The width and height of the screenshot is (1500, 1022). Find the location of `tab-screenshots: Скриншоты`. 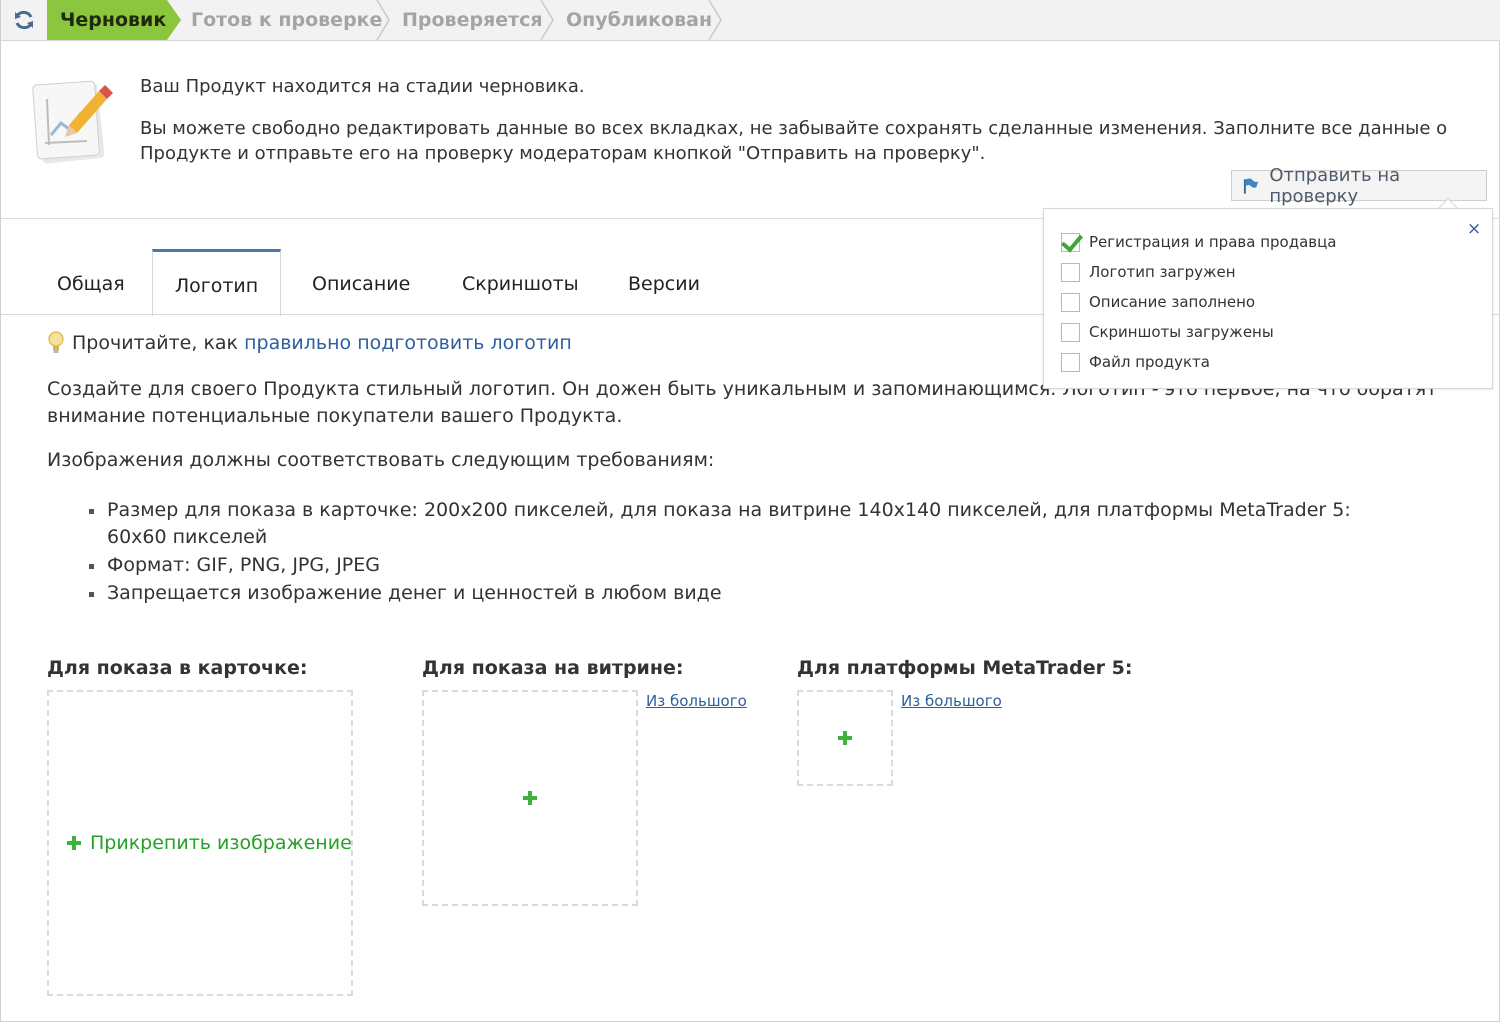

tab-screenshots: Скриншоты is located at coordinates (520, 282).